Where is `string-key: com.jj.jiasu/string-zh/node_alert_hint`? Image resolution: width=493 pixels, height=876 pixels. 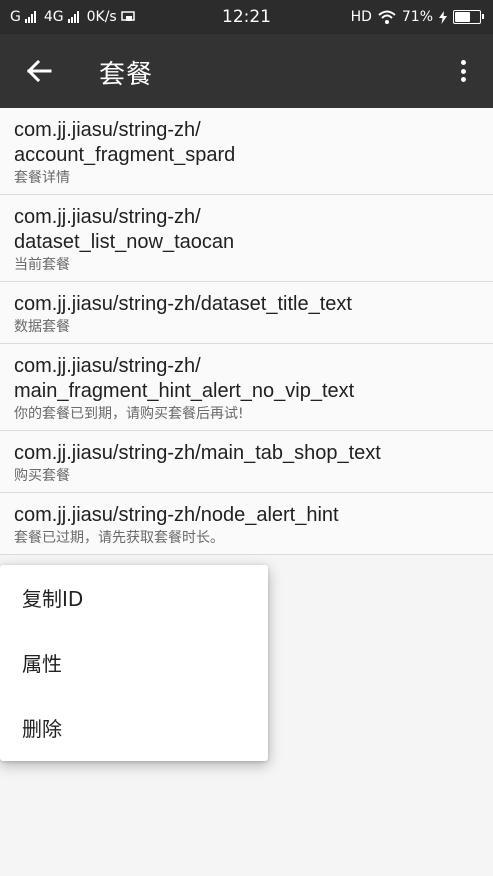 string-key: com.jj.jiasu/string-zh/node_alert_hint is located at coordinates (176, 515).